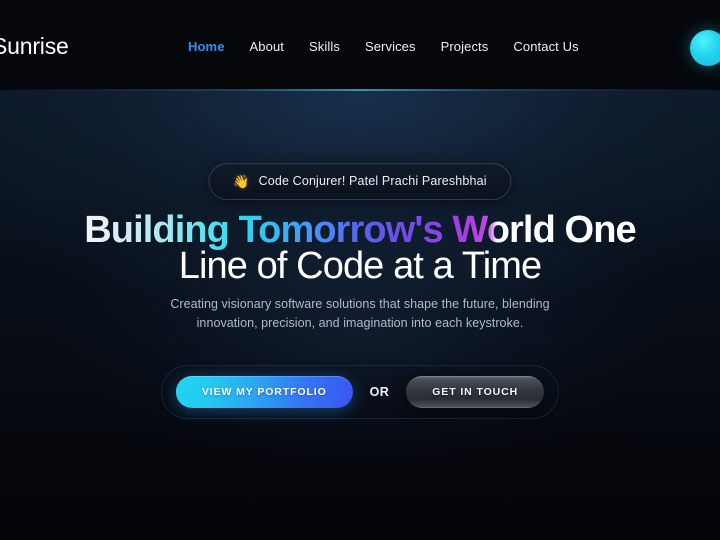 This screenshot has height=540, width=720. What do you see at coordinates (545, 47) in the screenshot?
I see `nav-item-contact-us: Contact Us` at bounding box center [545, 47].